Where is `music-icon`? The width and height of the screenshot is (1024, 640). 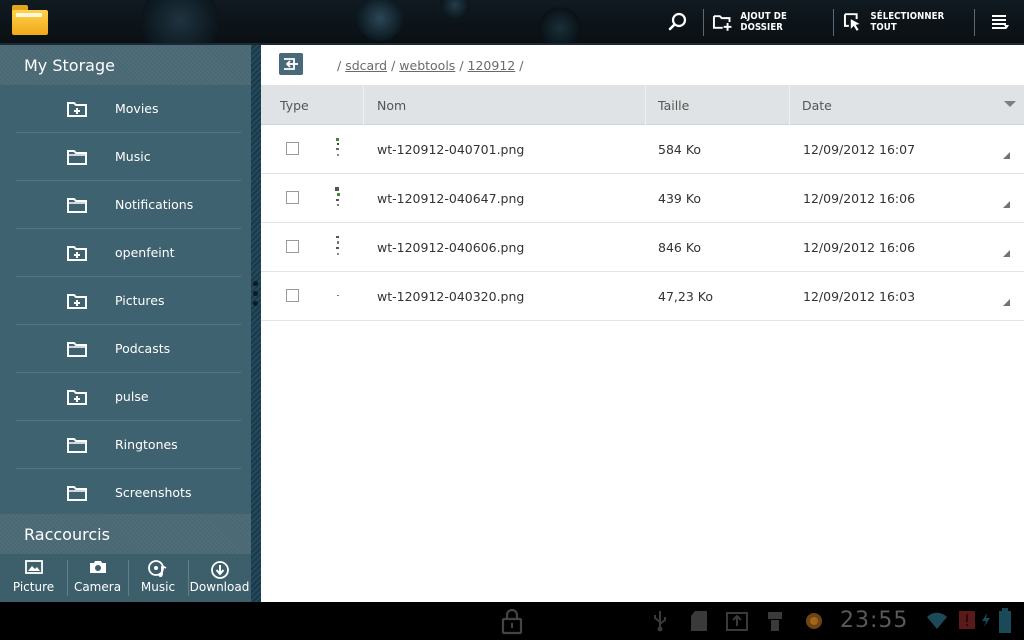 music-icon is located at coordinates (157, 568).